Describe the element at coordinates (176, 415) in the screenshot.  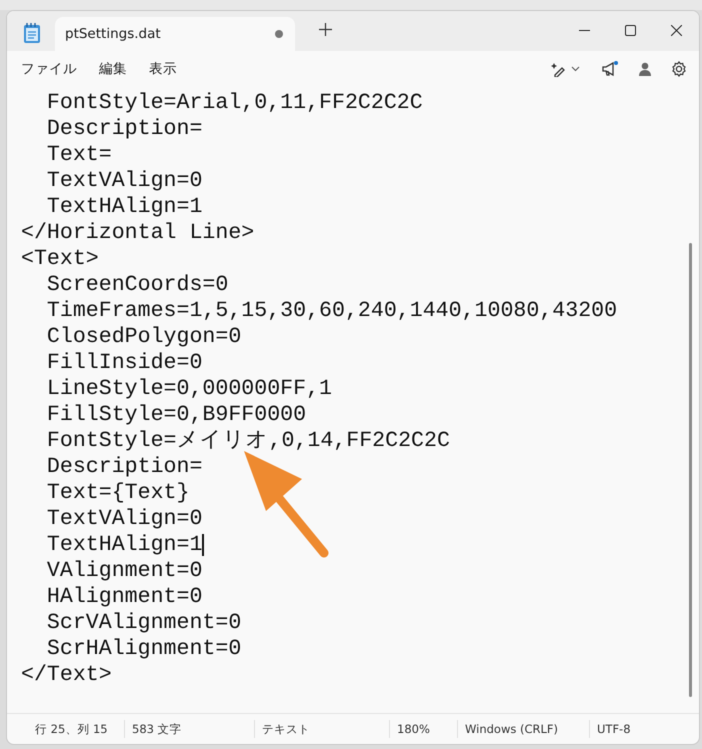
I see `code-line: FillStyle=0,B9FF0000` at that location.